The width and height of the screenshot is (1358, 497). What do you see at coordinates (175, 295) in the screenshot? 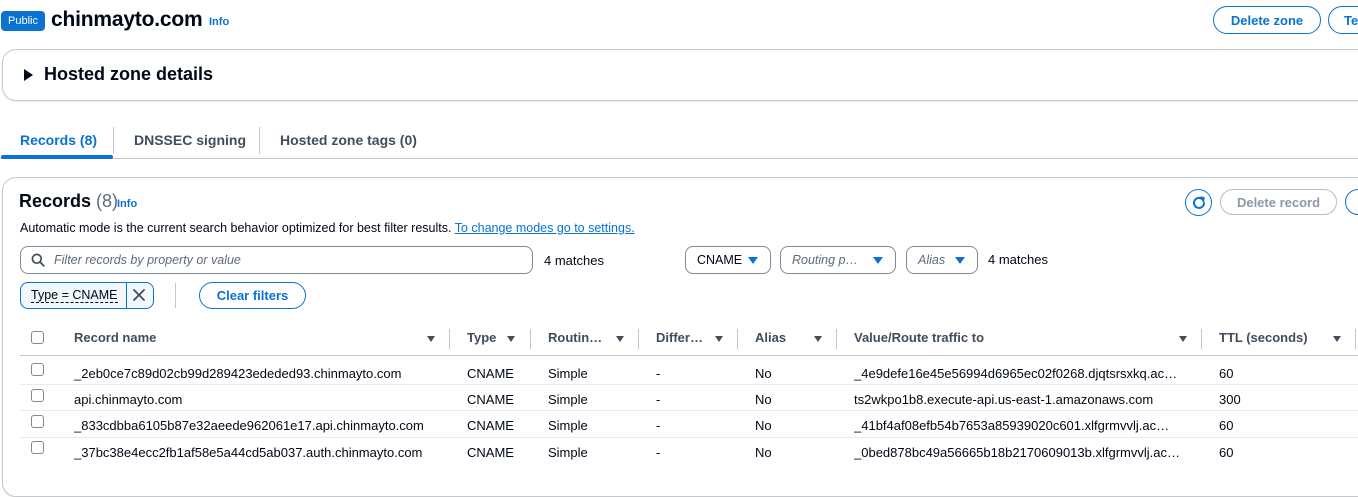
I see `filter-divider` at bounding box center [175, 295].